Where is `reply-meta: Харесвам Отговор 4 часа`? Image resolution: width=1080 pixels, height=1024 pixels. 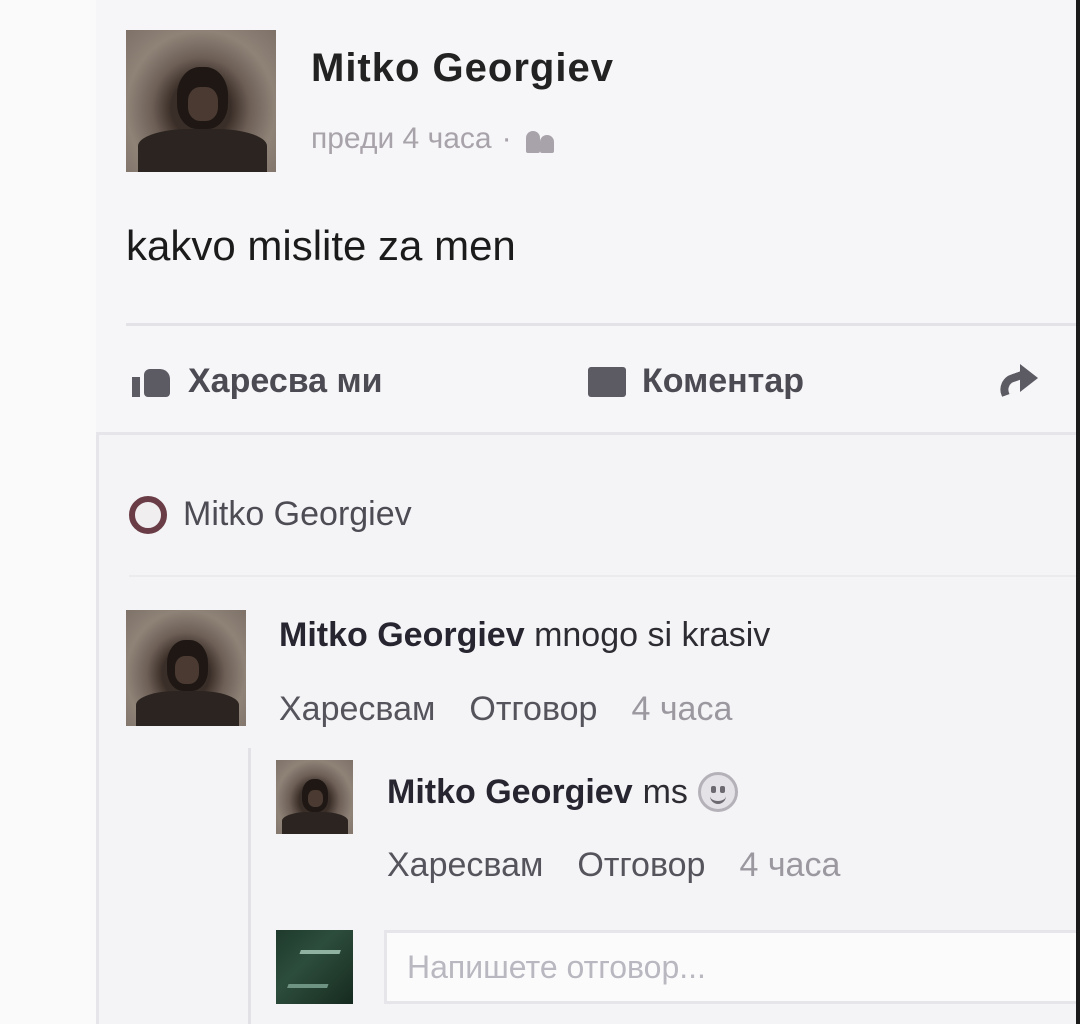
reply-meta: Харесвам Отговор 4 часа is located at coordinates (613, 865).